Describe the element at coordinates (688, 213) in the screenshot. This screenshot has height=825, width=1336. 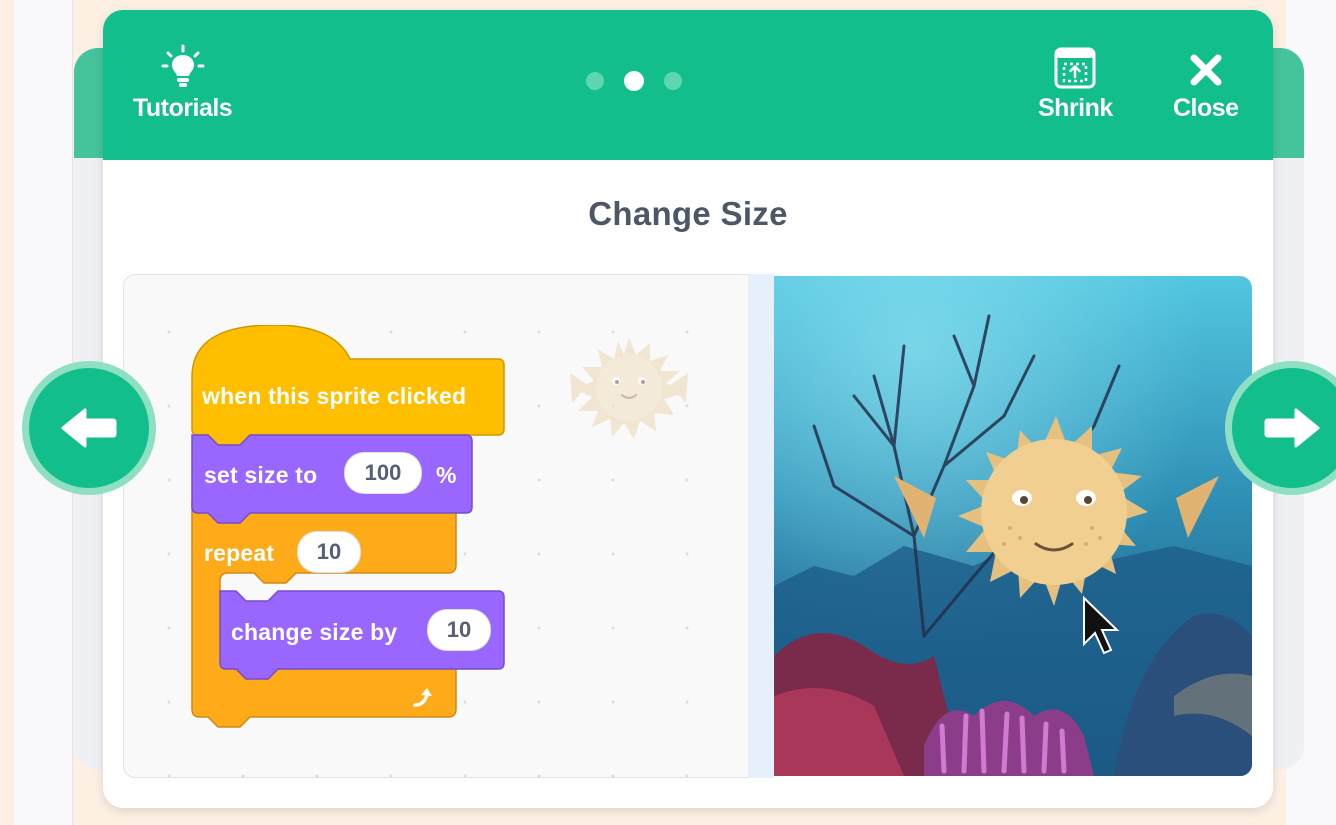
I see `step-title: Change Size` at that location.